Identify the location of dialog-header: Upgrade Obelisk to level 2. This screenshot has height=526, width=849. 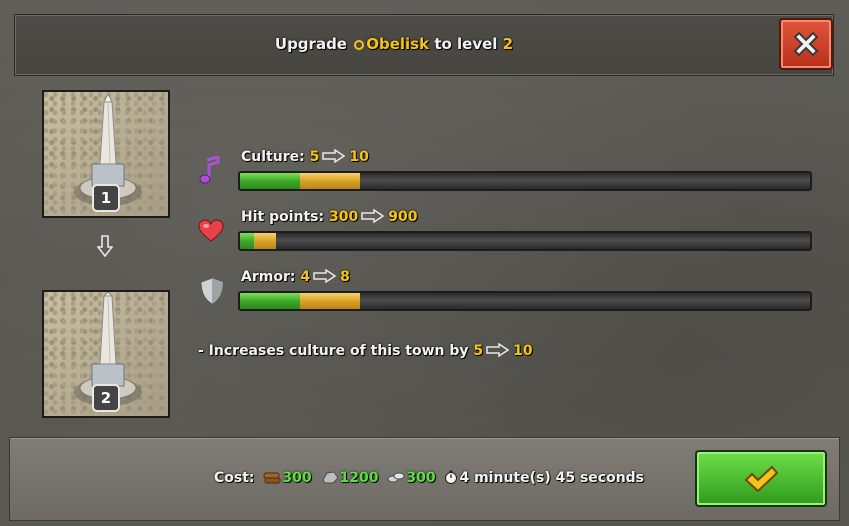
(424, 45).